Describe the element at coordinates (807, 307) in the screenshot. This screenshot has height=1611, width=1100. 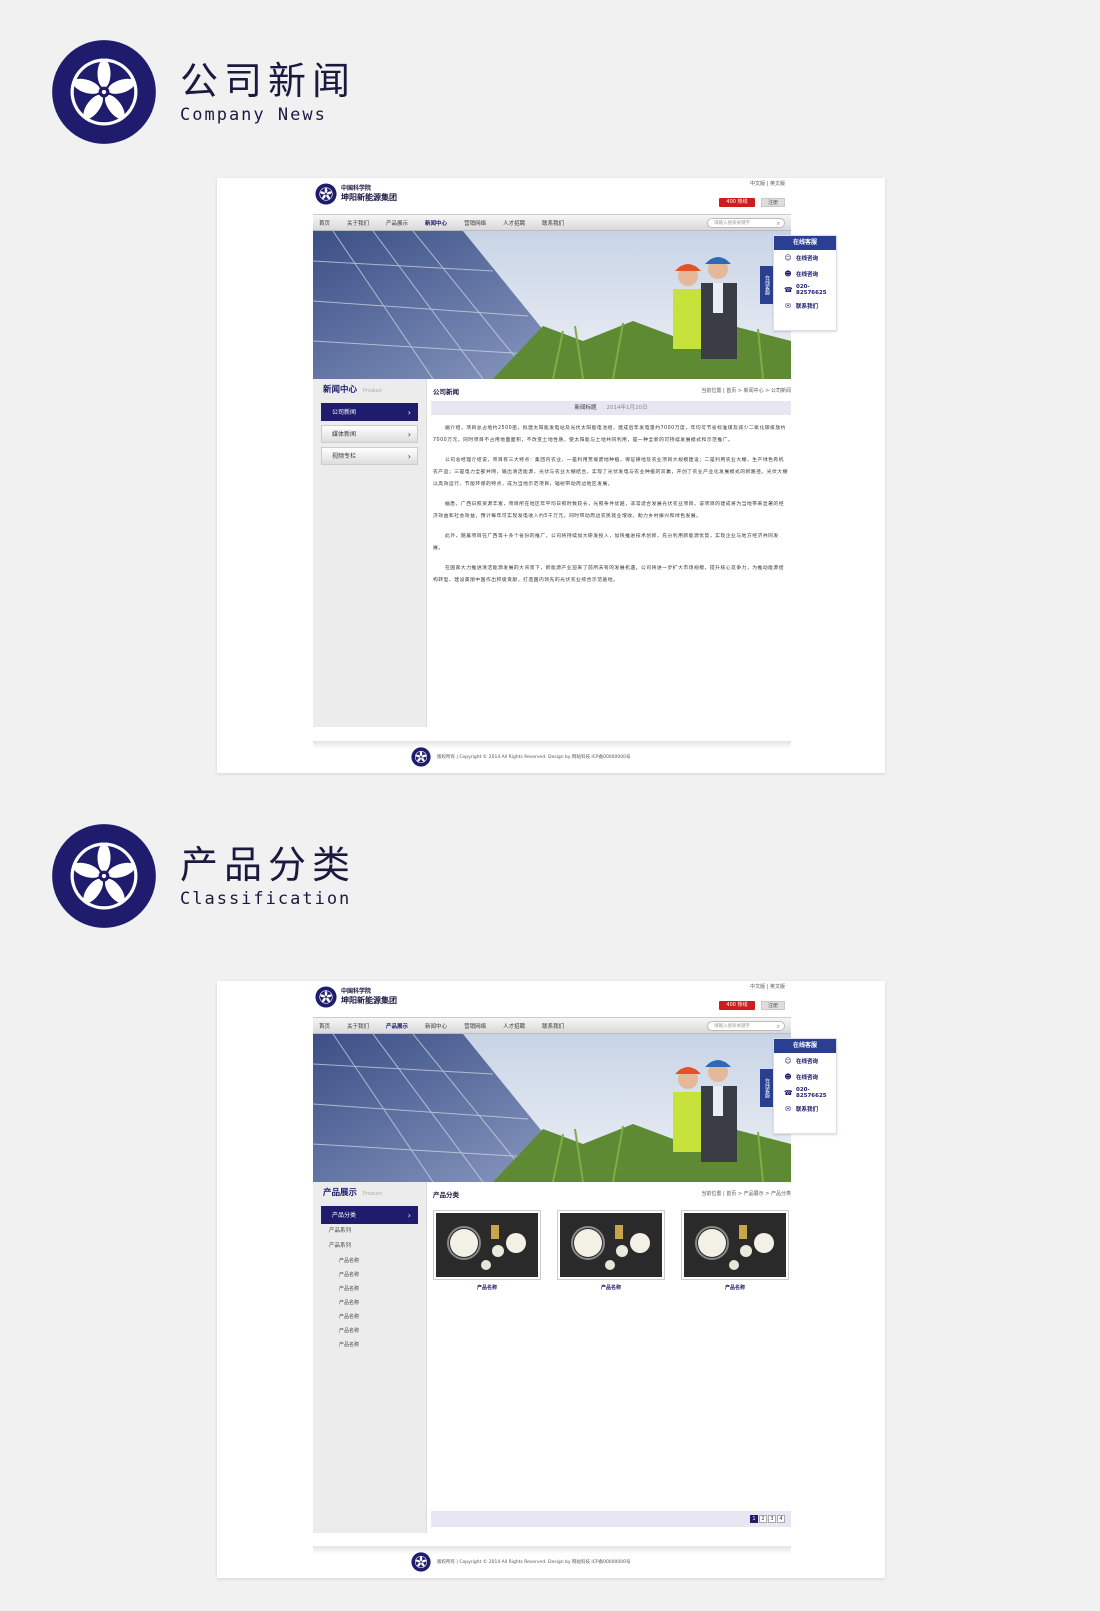
I see `service-label: 联系我们` at that location.